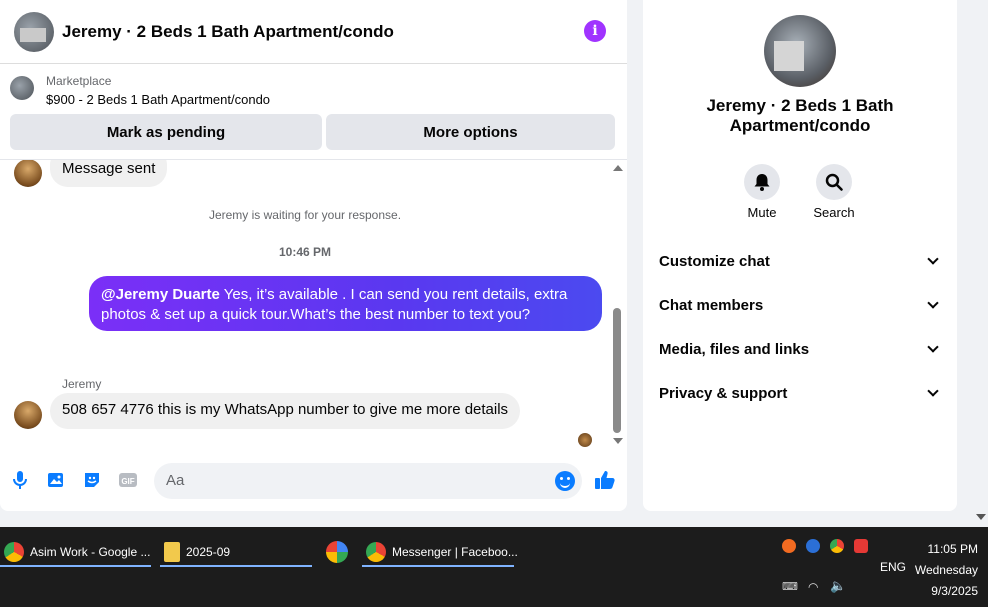 The height and width of the screenshot is (607, 988). I want to click on marketplace-label: Marketplace, so click(79, 81).